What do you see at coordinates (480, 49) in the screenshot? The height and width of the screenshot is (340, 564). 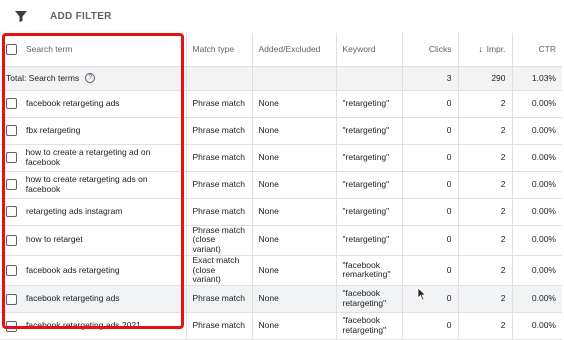 I see `arrow-down-icon: ↓` at bounding box center [480, 49].